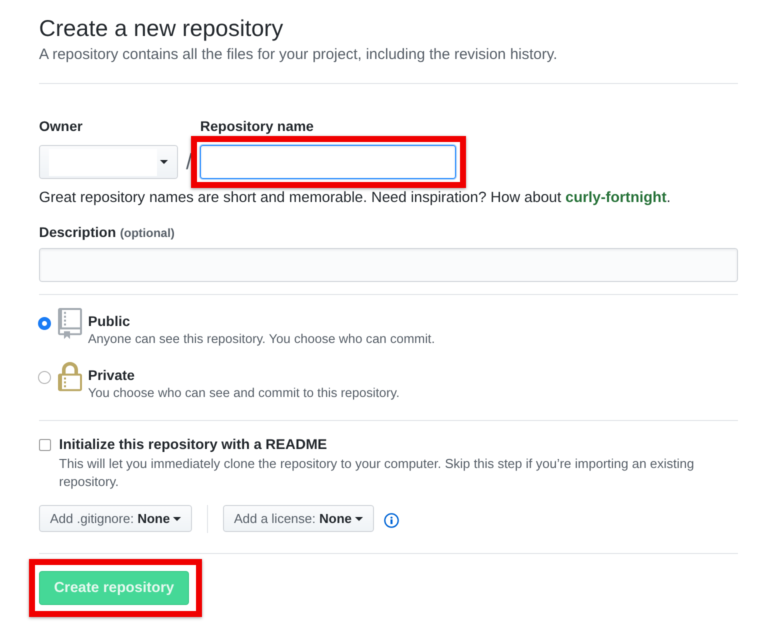 This screenshot has width=769, height=630. I want to click on readme-checkbox, so click(45, 444).